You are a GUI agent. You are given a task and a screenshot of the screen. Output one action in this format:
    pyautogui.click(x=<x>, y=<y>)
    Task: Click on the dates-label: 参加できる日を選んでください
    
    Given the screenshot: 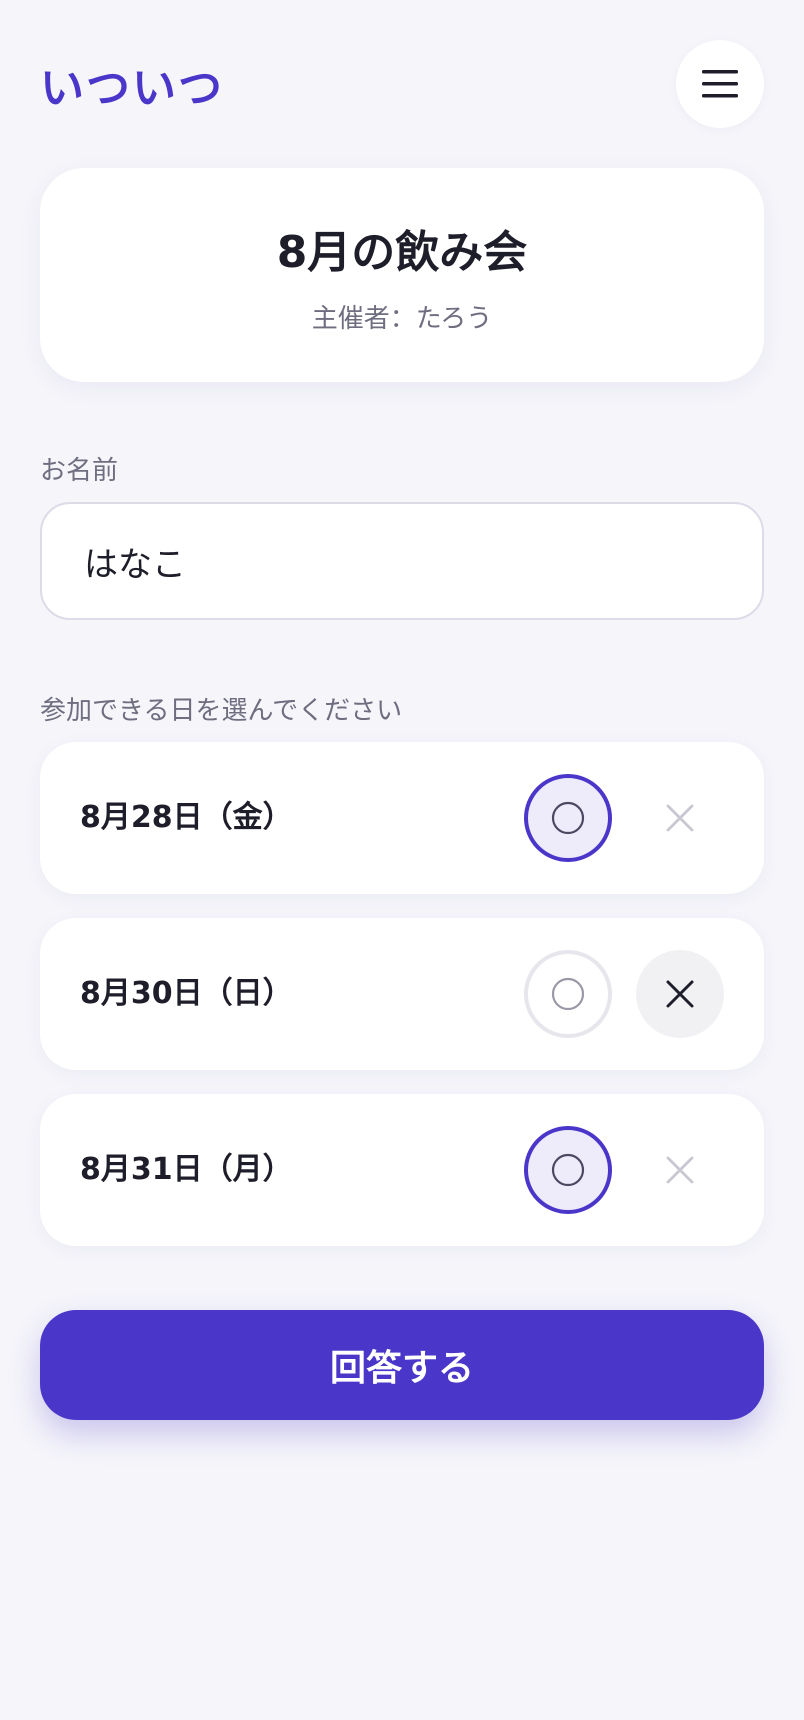 What is the action you would take?
    pyautogui.click(x=221, y=711)
    